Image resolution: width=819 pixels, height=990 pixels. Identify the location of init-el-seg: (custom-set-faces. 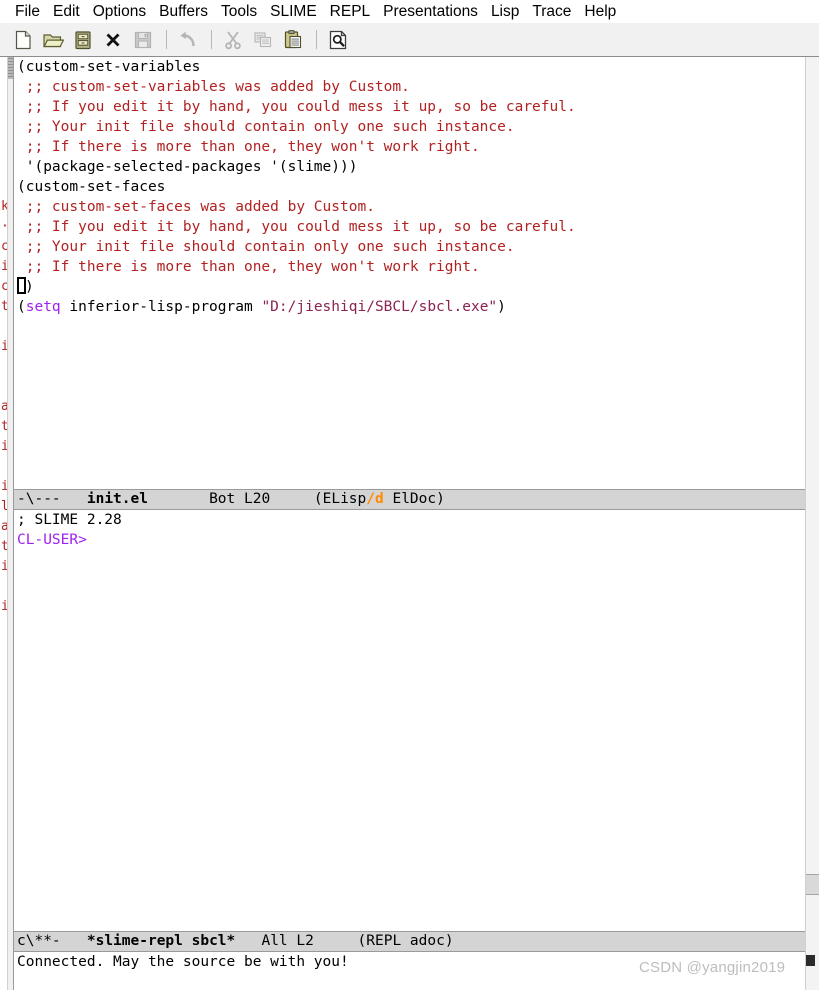
(91, 187).